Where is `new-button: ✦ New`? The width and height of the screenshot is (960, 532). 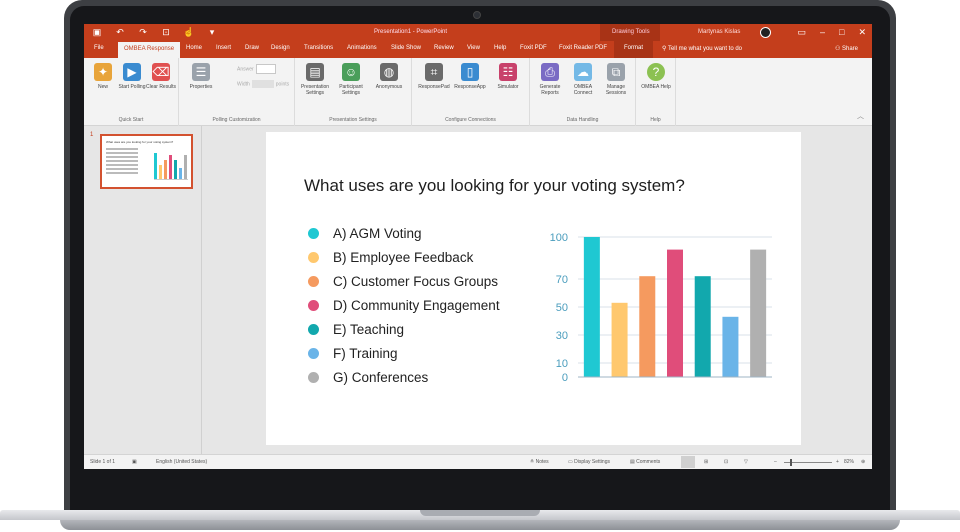
new-button: ✦ New is located at coordinates (103, 76).